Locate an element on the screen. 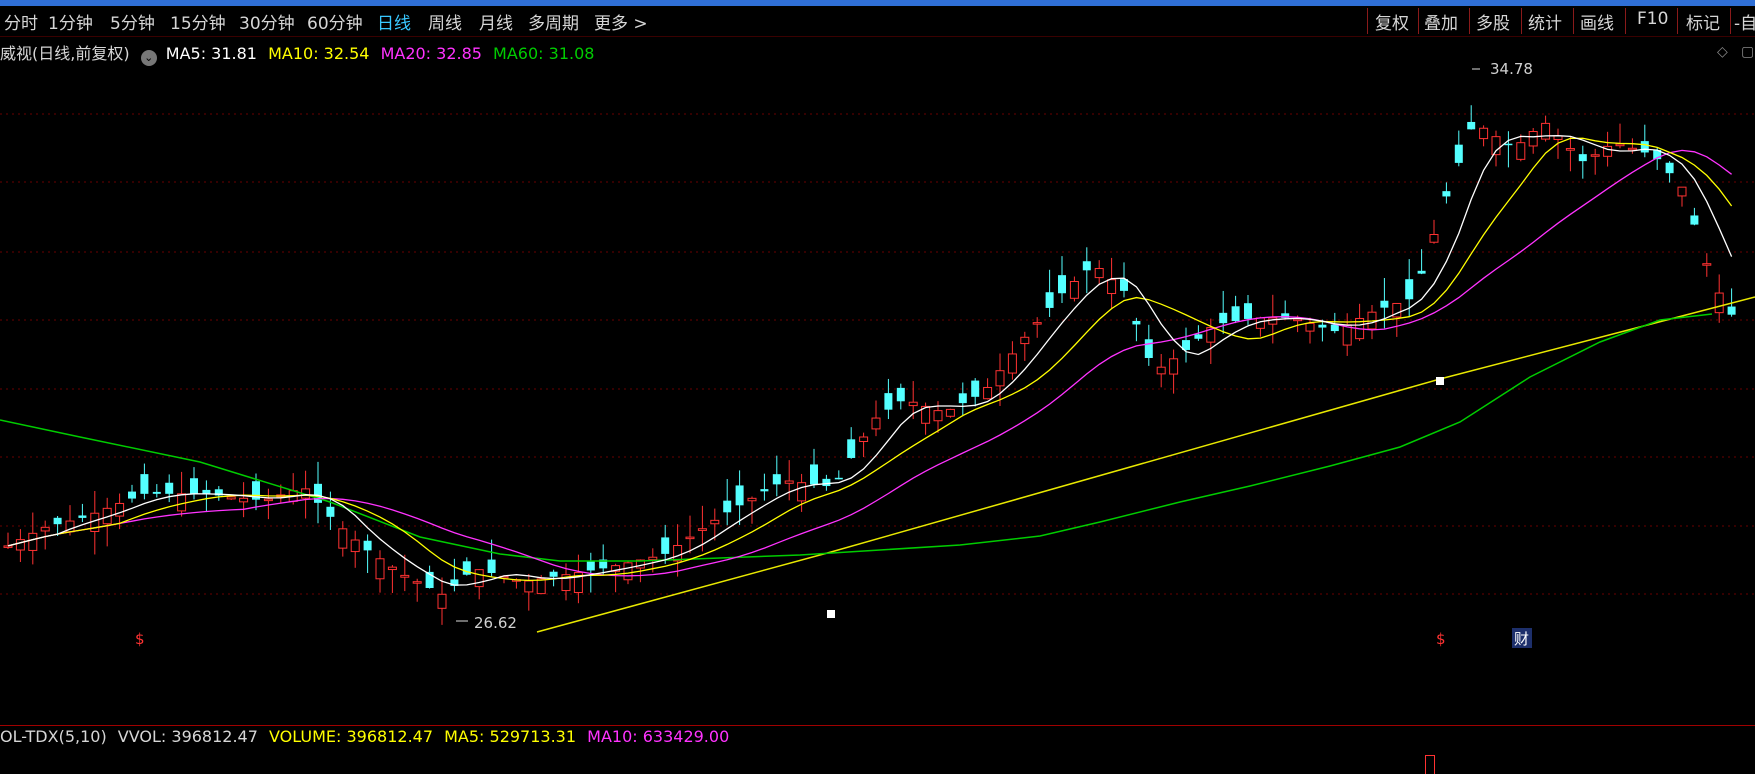 The width and height of the screenshot is (1755, 774). draw-line-button: 画线 is located at coordinates (1597, 21).